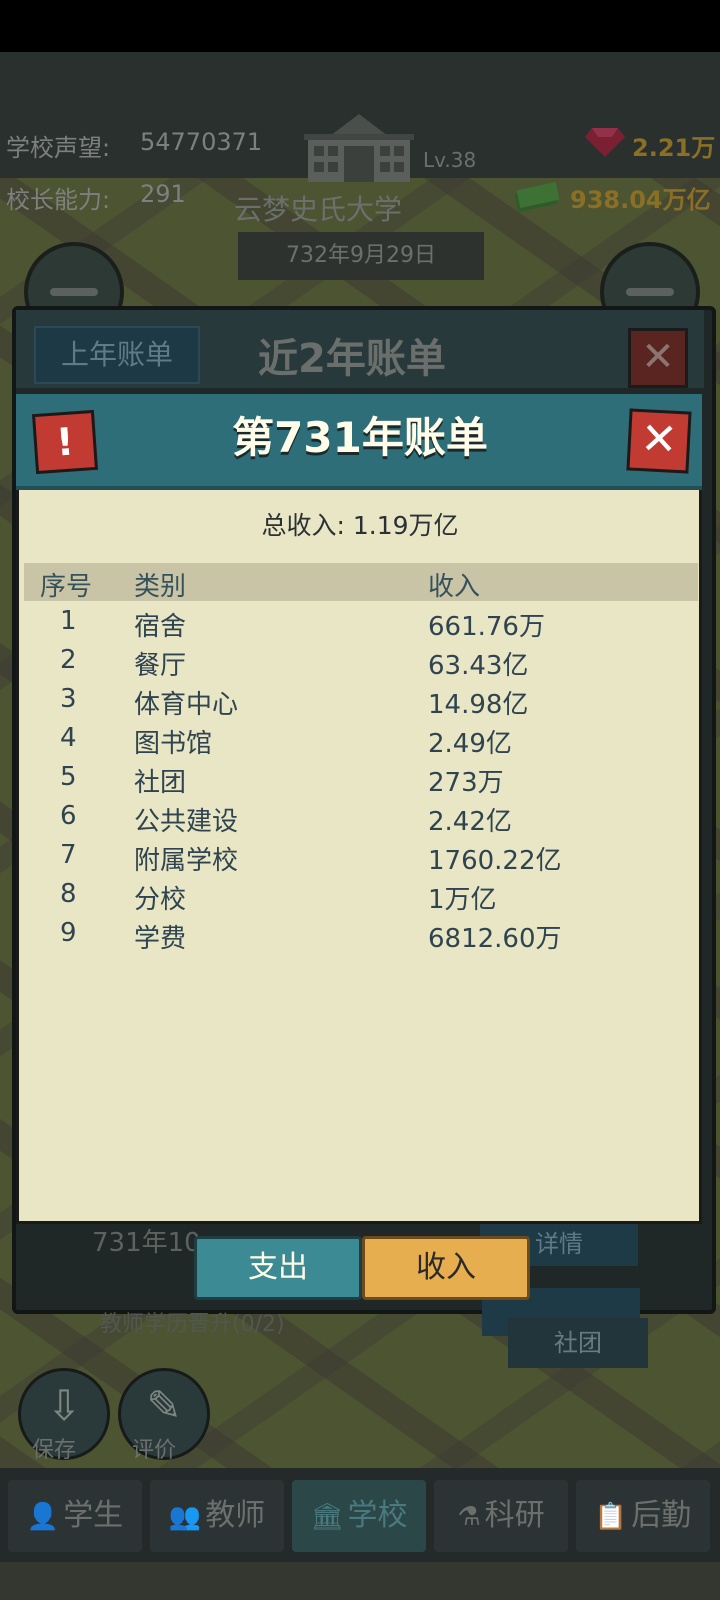  Describe the element at coordinates (68, 816) in the screenshot. I see `row-no: 6` at that location.